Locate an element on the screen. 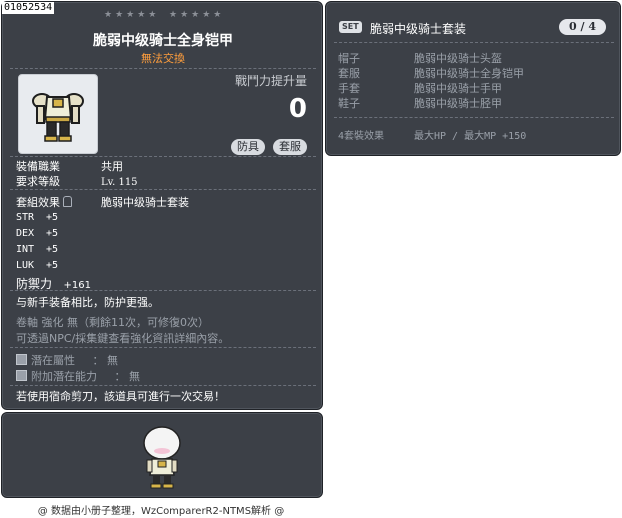 This screenshot has height=518, width=622. item-name: 脆弱中级骑士全身铠甲 is located at coordinates (163, 41).